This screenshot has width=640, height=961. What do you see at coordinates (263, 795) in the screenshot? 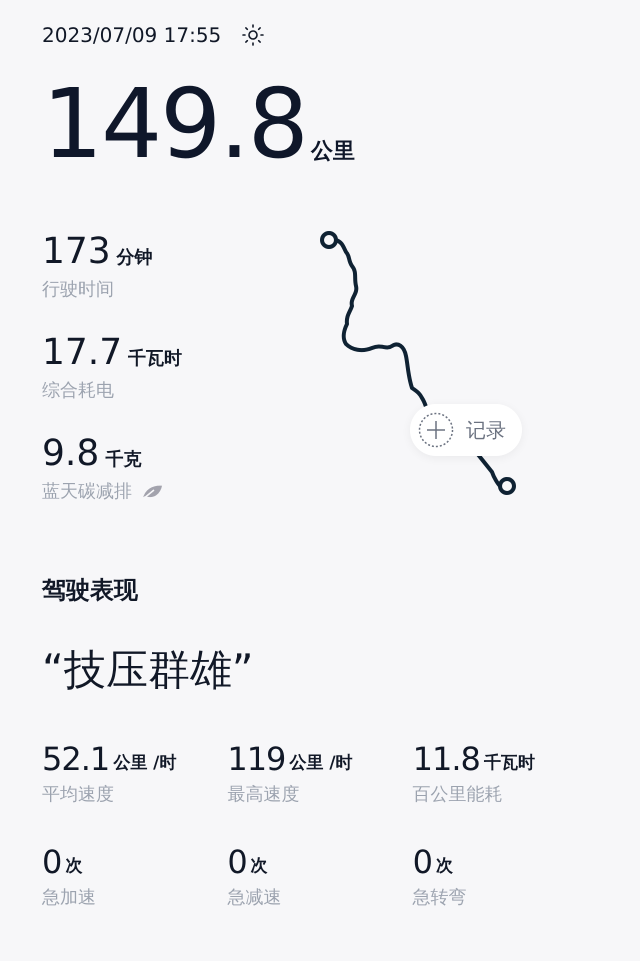
I see `stat-label: 最高速度` at bounding box center [263, 795].